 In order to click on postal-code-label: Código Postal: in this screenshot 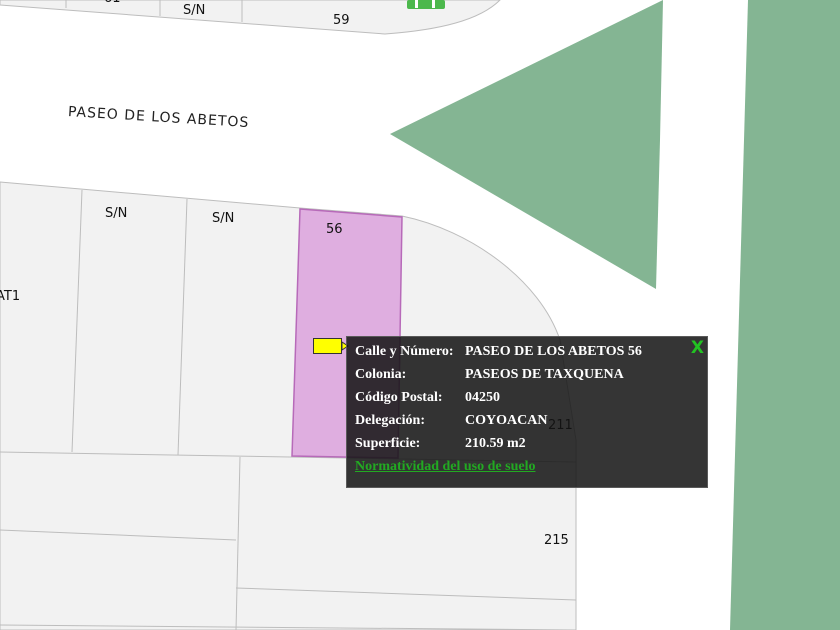, I will do `click(399, 397)`.